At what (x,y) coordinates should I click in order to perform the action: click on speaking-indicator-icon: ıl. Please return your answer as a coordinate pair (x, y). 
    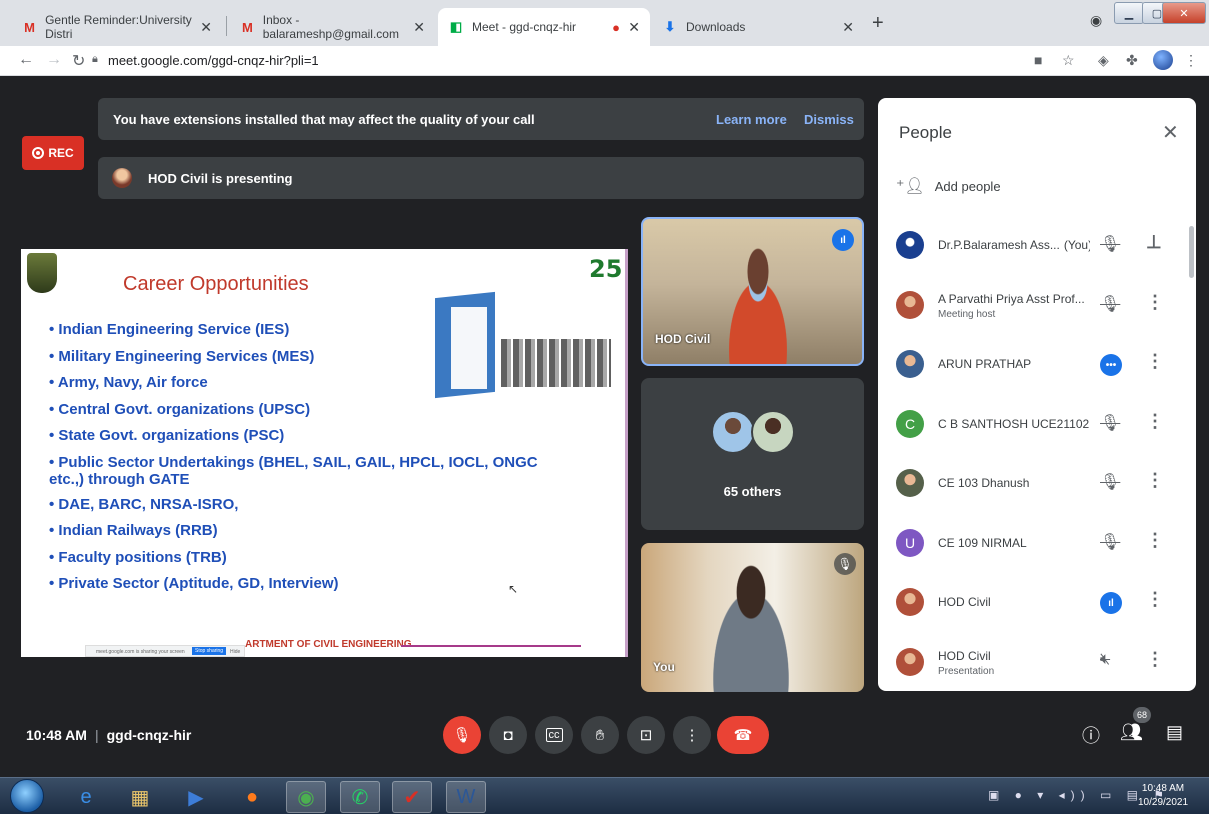
    Looking at the image, I should click on (843, 240).